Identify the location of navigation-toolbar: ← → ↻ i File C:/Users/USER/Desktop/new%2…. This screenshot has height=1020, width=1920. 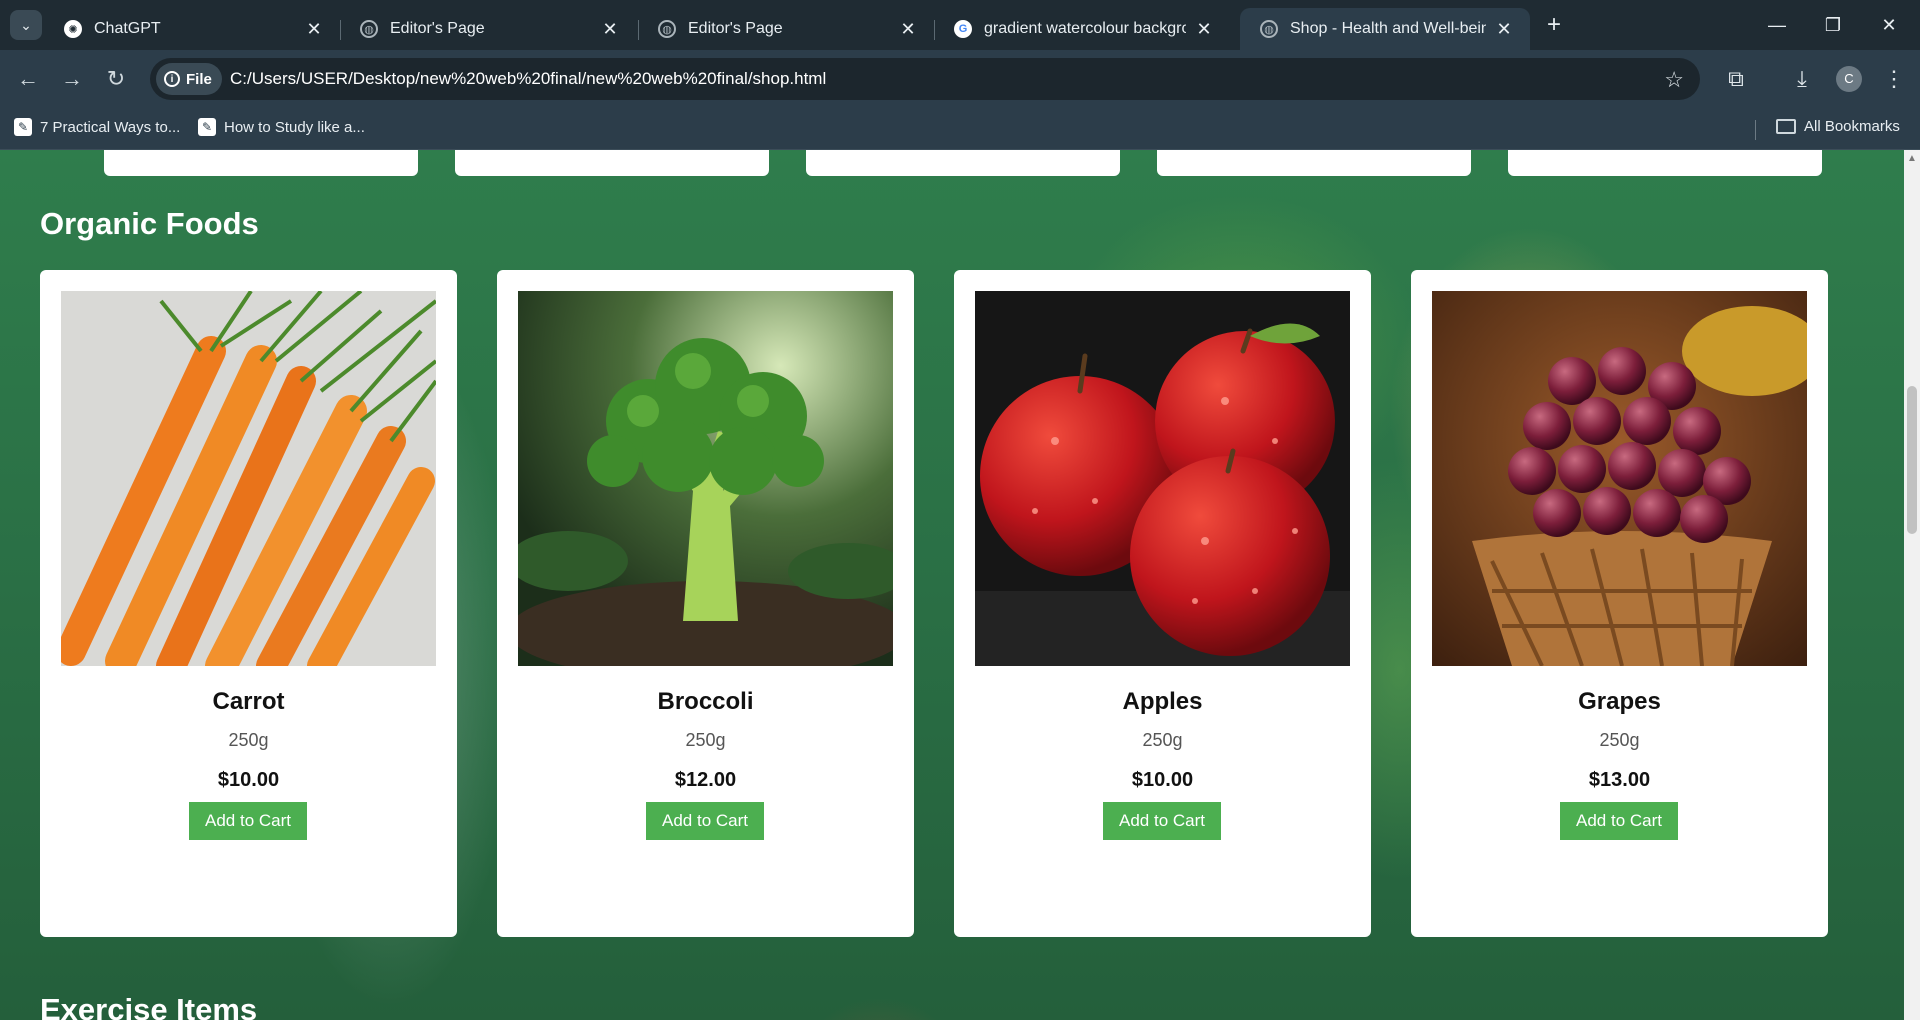
(960, 79).